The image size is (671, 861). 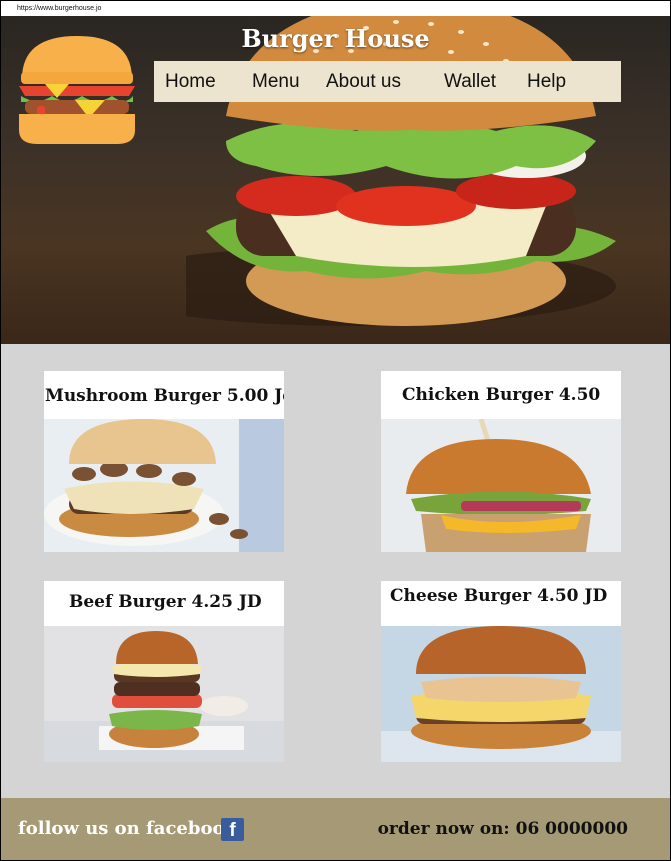 I want to click on menu-card-chicken: Chicken Burger 4.50, so click(x=501, y=461).